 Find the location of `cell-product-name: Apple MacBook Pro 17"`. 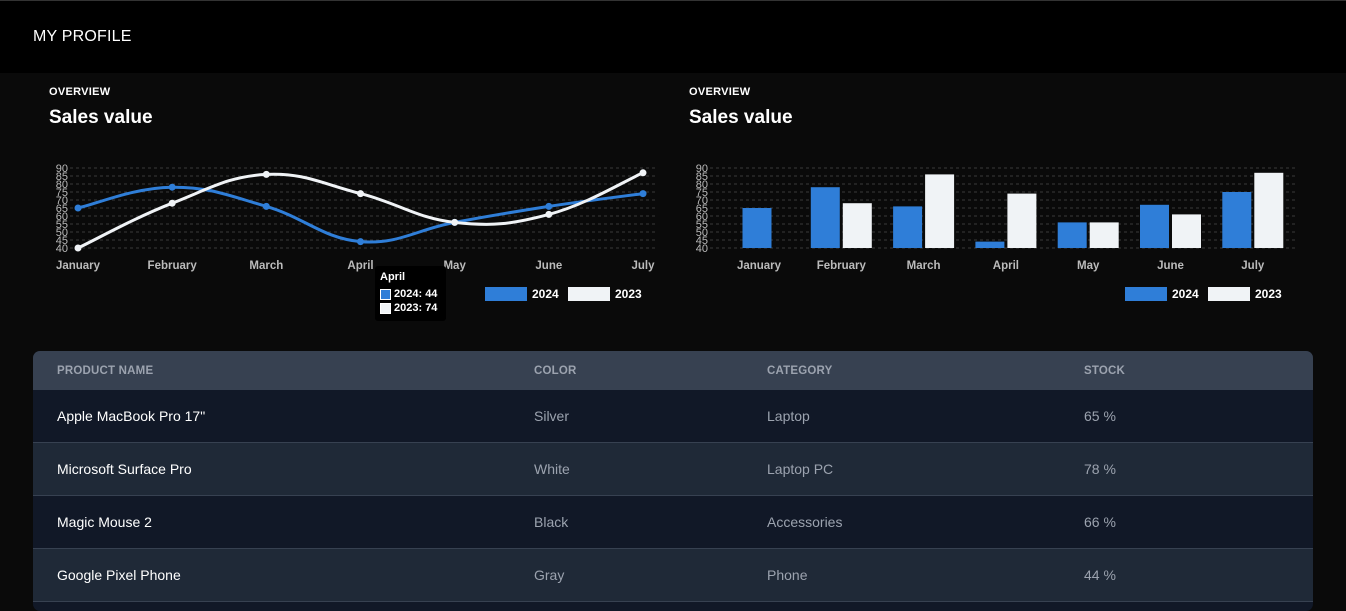

cell-product-name: Apple MacBook Pro 17" is located at coordinates (131, 416).